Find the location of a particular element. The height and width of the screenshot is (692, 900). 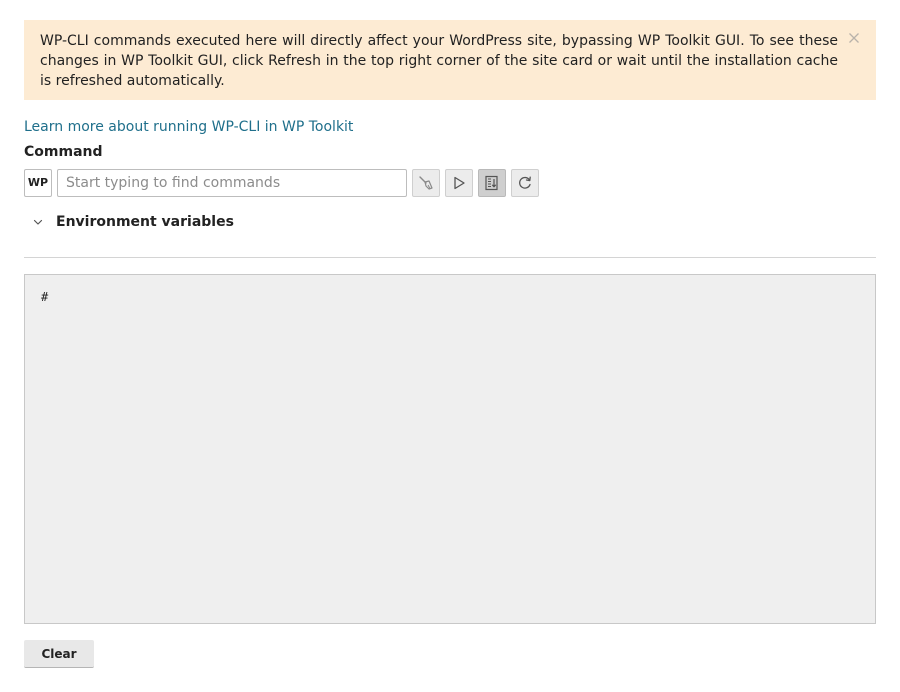

clear-button: Clear is located at coordinates (59, 654).